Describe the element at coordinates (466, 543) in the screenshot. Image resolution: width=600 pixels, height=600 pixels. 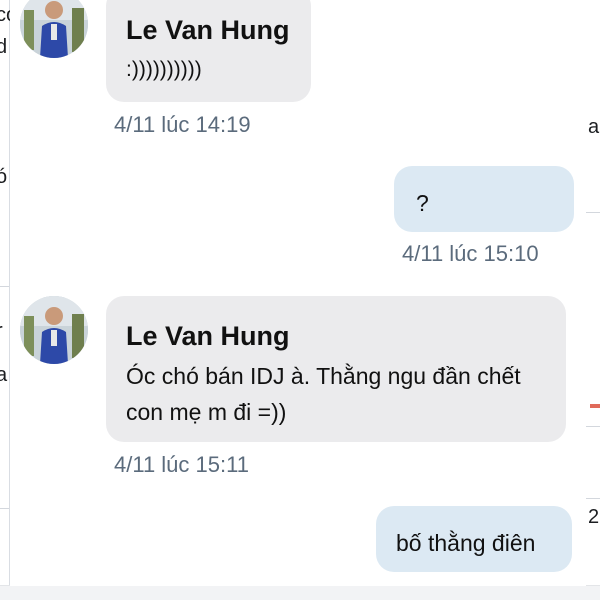
I see `message-text: bố thằng điên` at that location.